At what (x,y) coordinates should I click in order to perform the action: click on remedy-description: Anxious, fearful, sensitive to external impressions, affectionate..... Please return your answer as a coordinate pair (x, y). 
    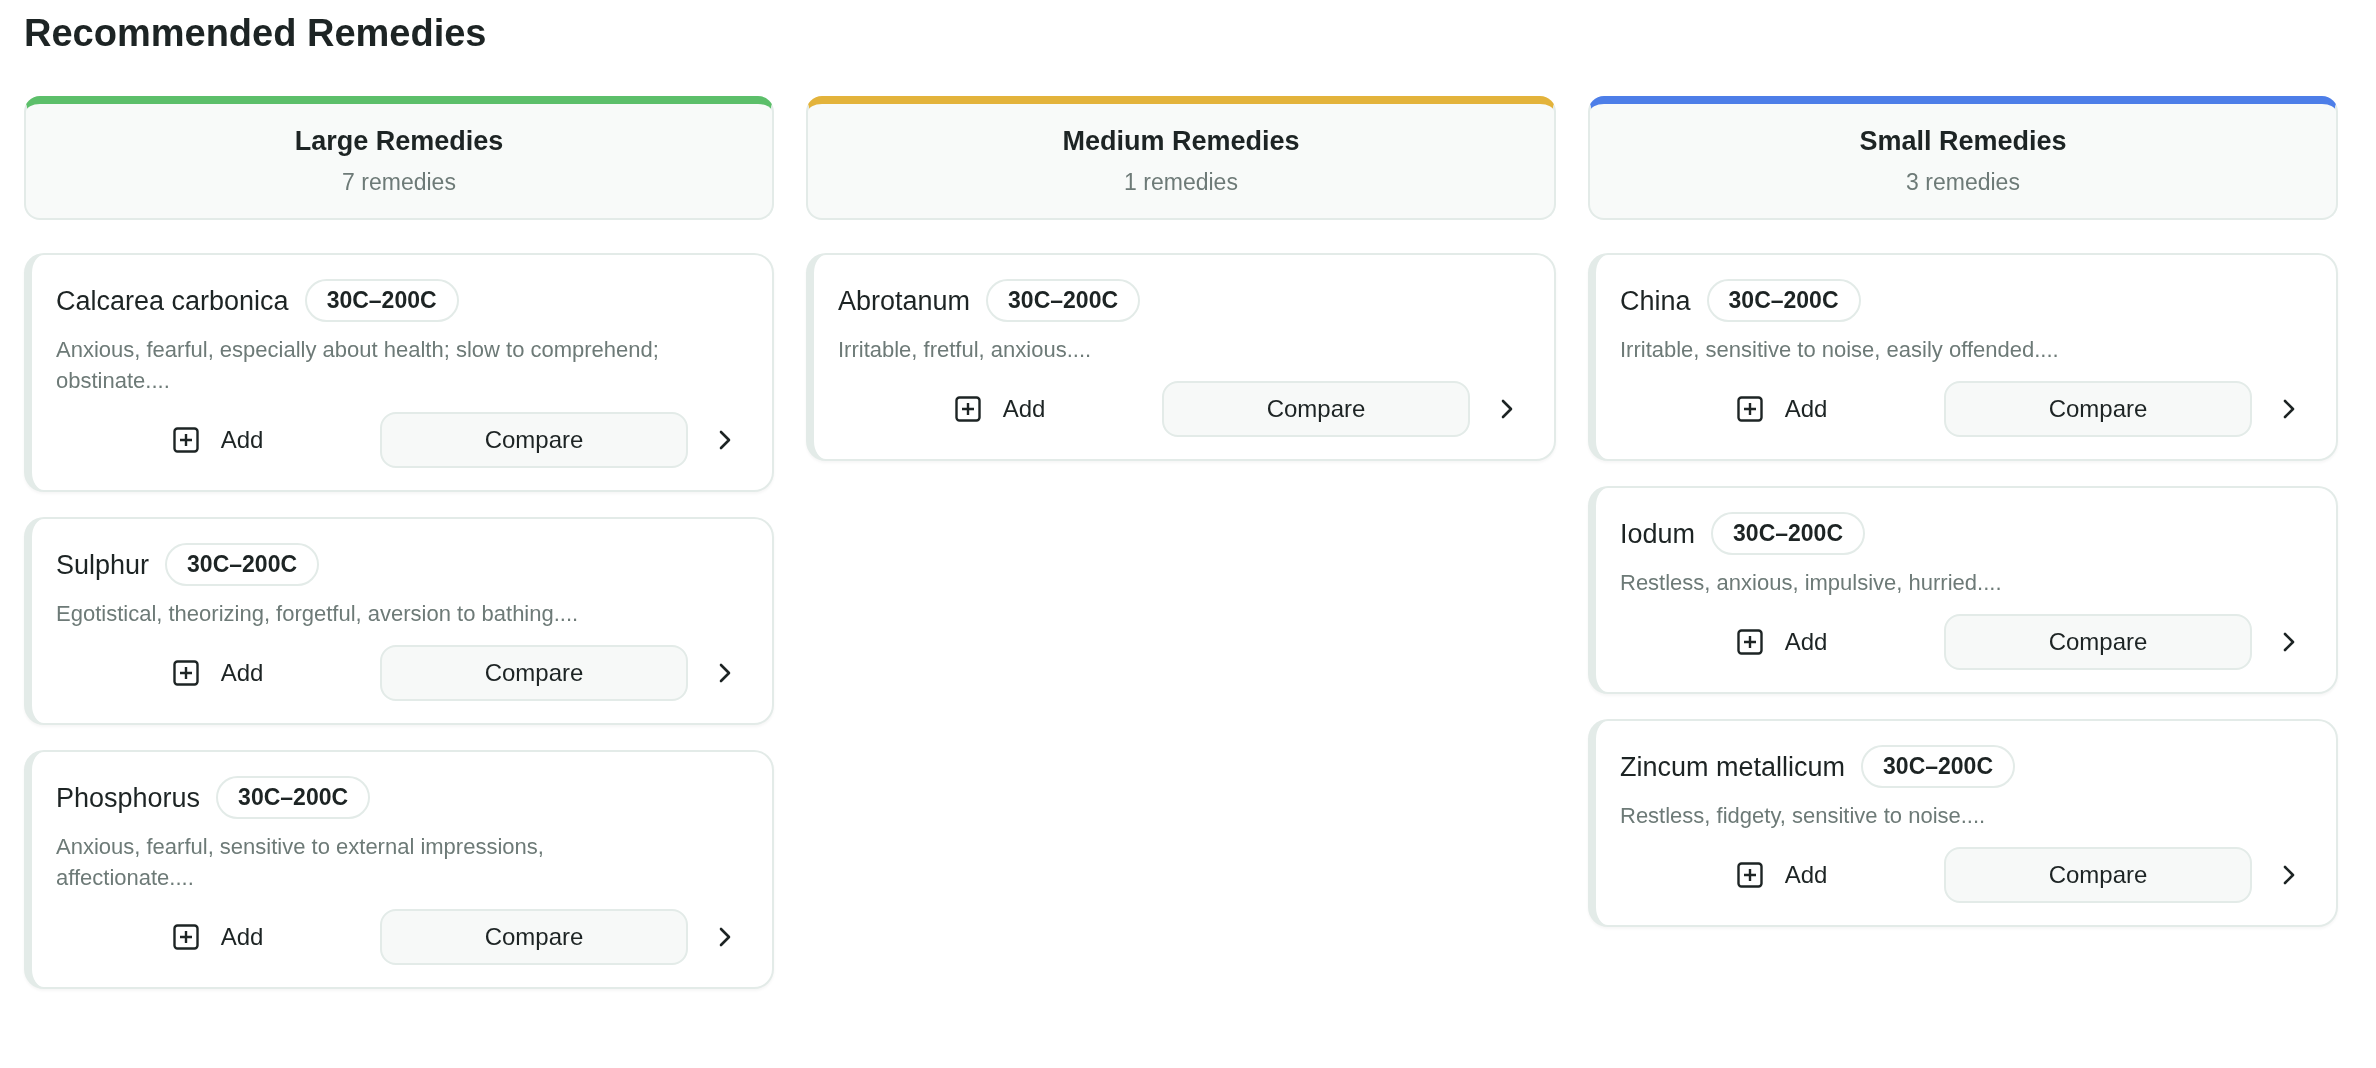
    Looking at the image, I should click on (300, 862).